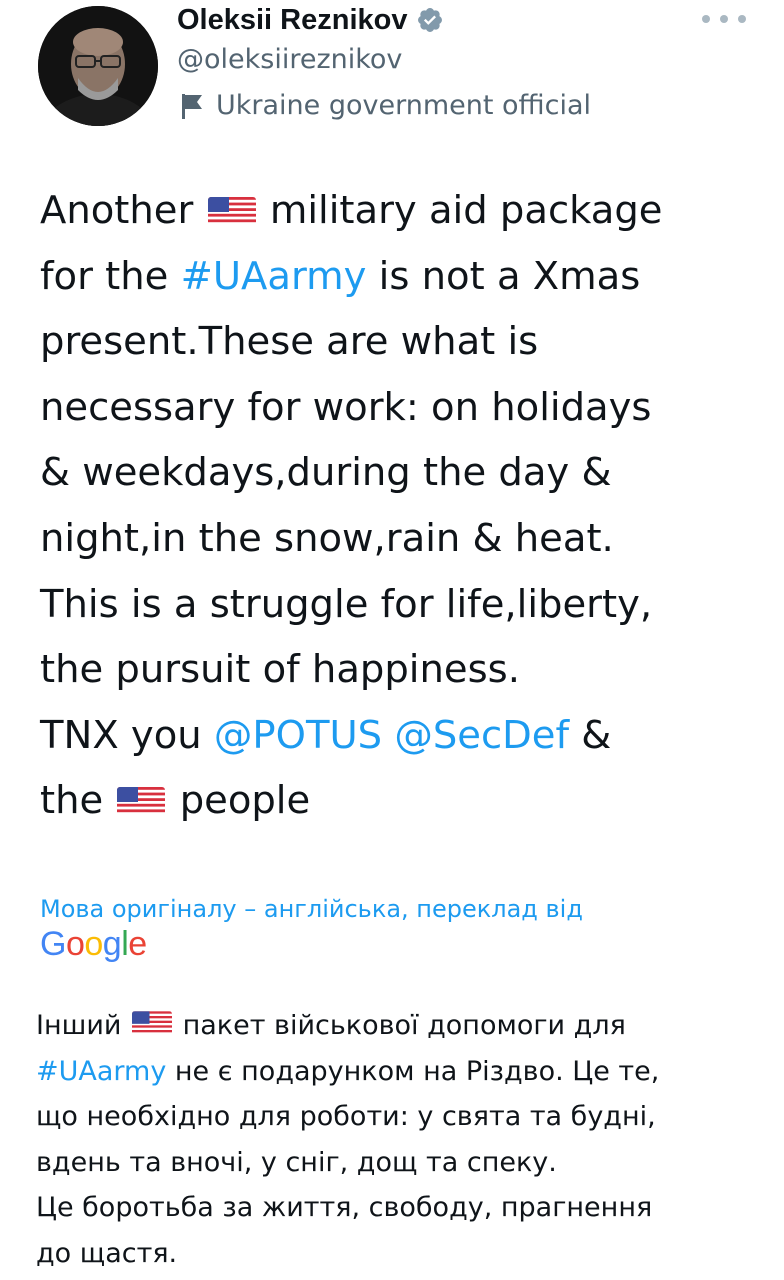 This screenshot has height=1280, width=784. What do you see at coordinates (296, 1162) in the screenshot?
I see `translation-line: вдень та вночі, у сніг, дощ та спеку.` at bounding box center [296, 1162].